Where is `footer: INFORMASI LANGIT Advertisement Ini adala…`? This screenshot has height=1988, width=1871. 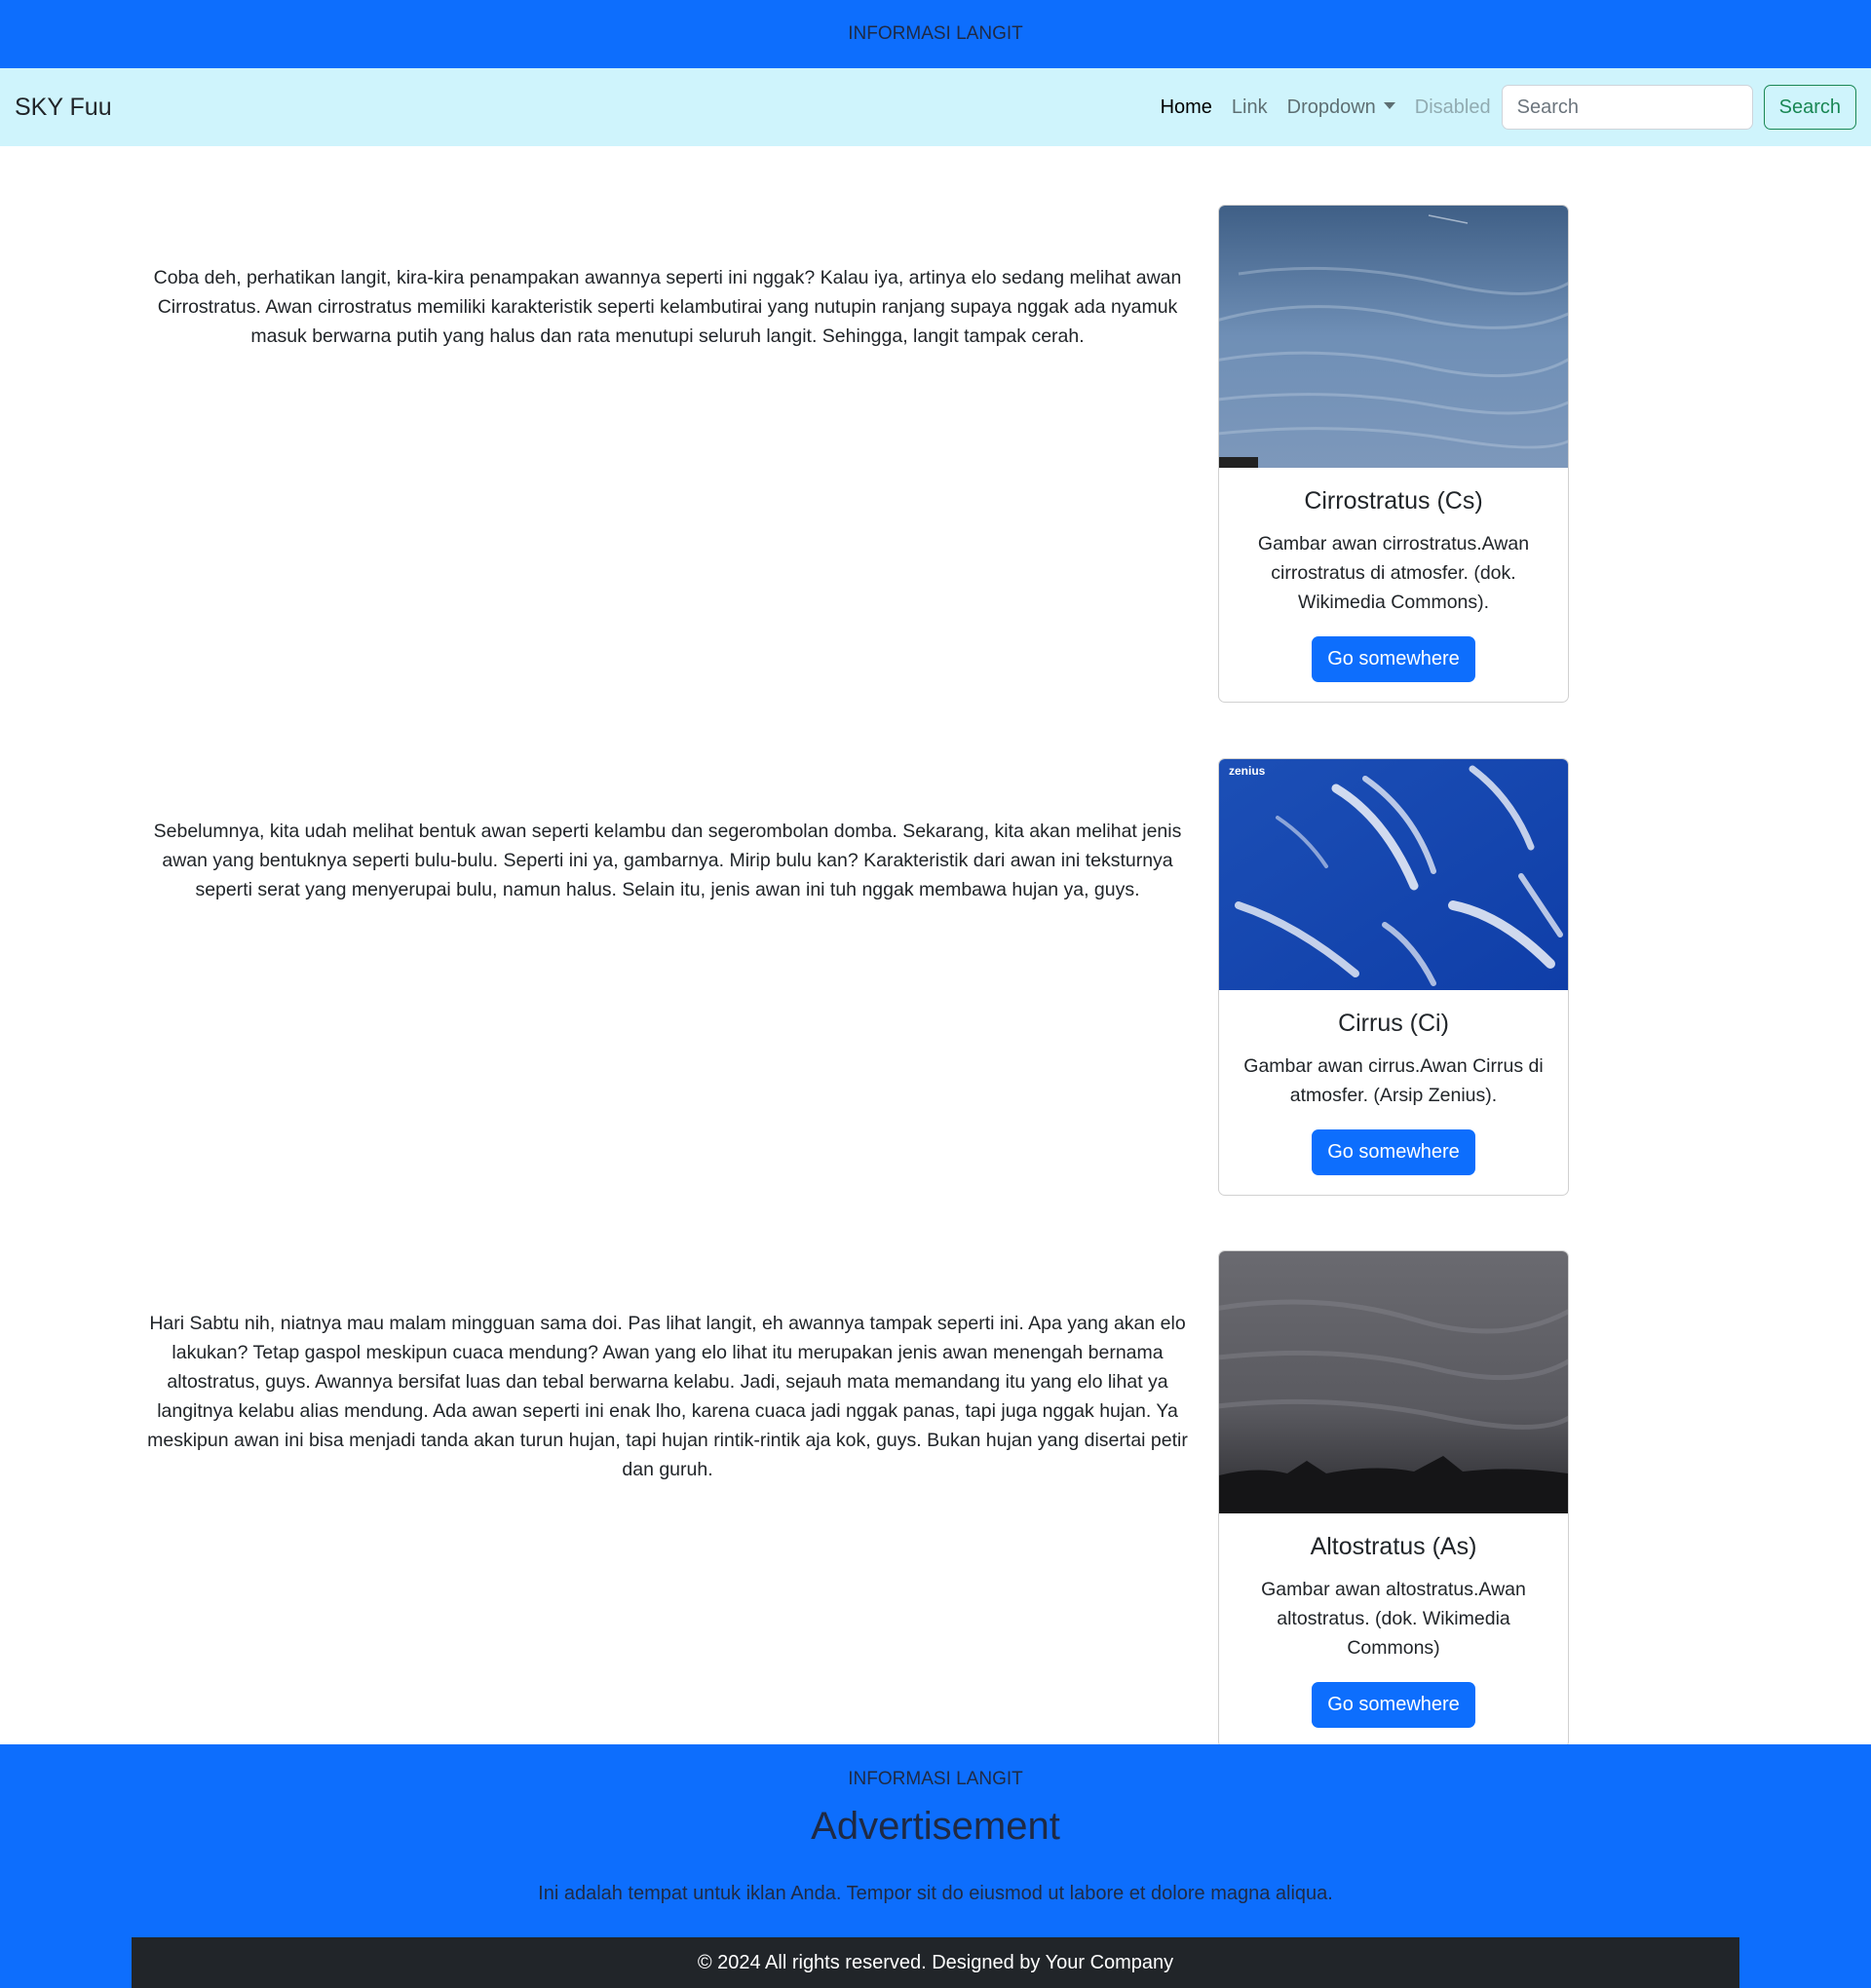
footer: INFORMASI LANGIT Advertisement Ini adala… is located at coordinates (935, 1866).